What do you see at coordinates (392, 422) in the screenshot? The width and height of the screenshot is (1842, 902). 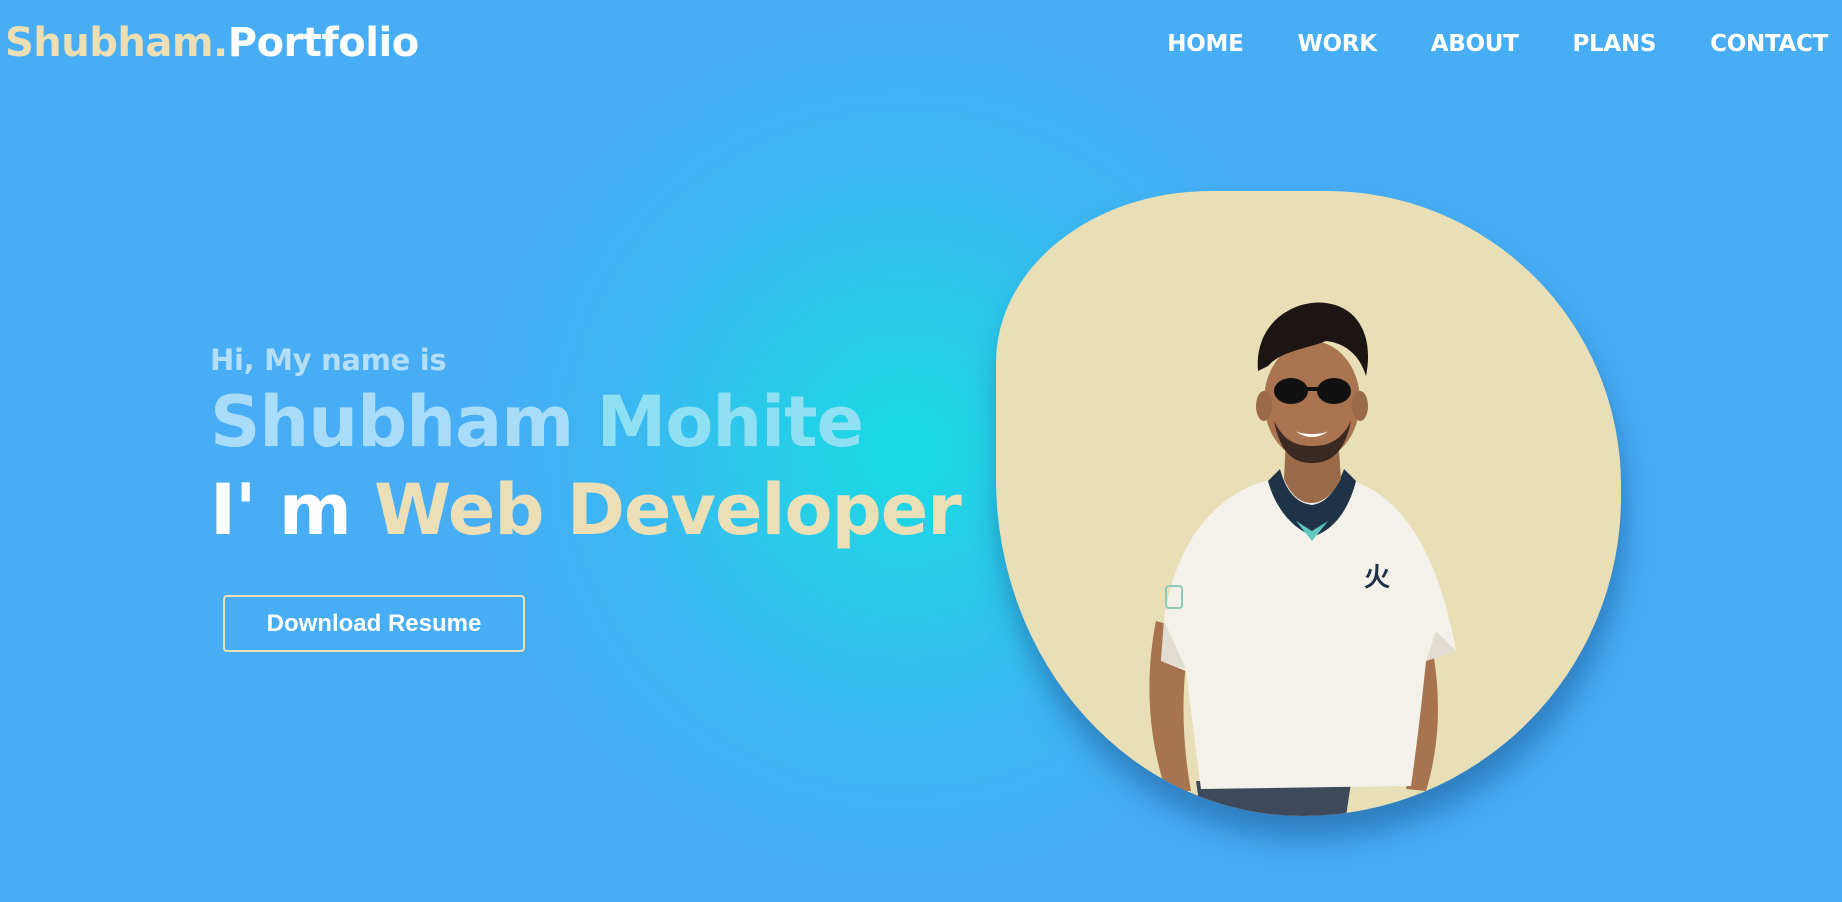 I see `hero-first-name: Shubham` at bounding box center [392, 422].